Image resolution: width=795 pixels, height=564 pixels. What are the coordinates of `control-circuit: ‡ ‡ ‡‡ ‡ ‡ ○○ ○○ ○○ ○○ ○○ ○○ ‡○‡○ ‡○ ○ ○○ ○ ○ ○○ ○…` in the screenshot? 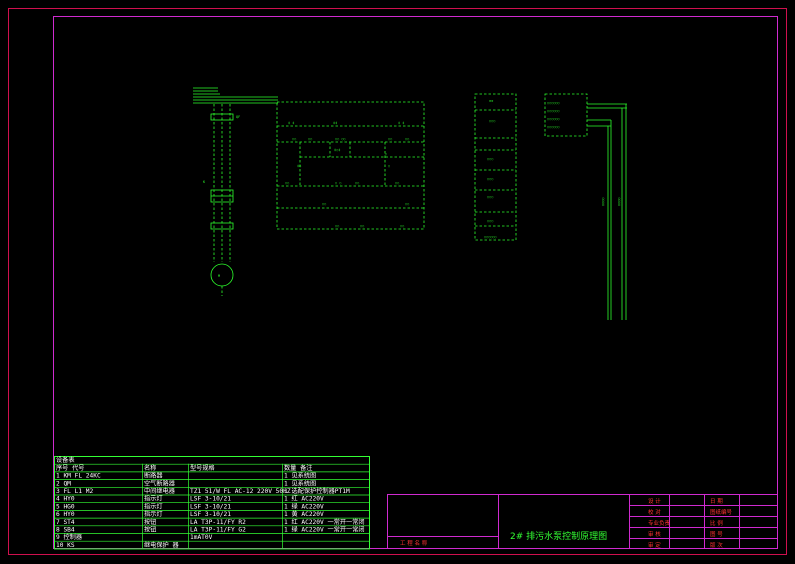 It's located at (350, 165).